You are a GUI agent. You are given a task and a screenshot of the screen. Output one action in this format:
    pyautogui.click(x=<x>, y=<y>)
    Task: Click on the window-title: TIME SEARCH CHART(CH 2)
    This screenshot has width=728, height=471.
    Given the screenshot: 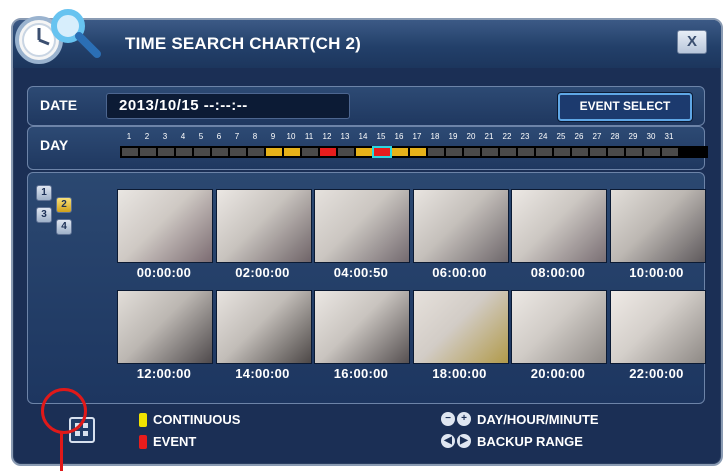 What is the action you would take?
    pyautogui.click(x=243, y=43)
    